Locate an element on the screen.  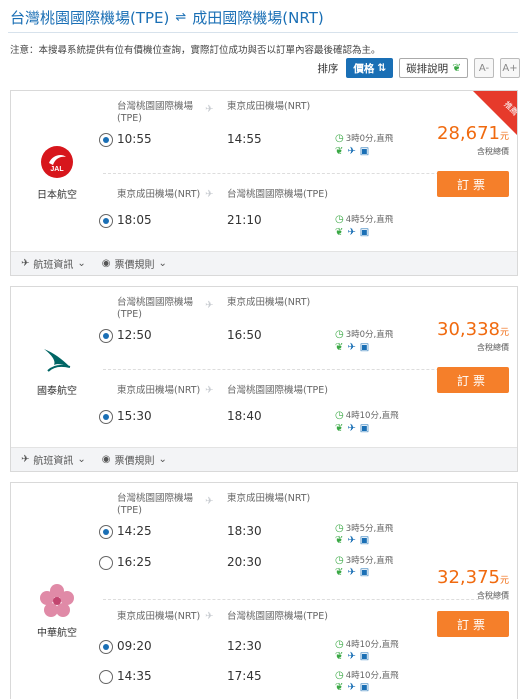
departure-time: 14:25 is located at coordinates (134, 531).